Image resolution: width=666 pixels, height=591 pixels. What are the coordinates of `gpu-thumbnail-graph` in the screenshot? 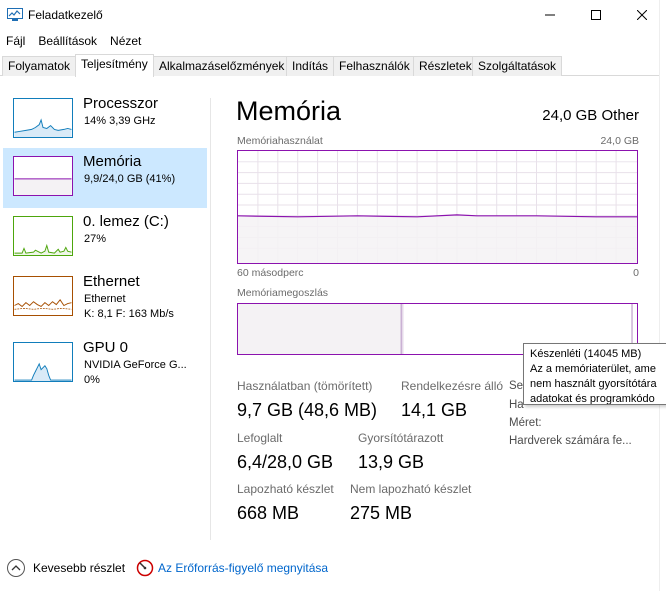 It's located at (43, 362).